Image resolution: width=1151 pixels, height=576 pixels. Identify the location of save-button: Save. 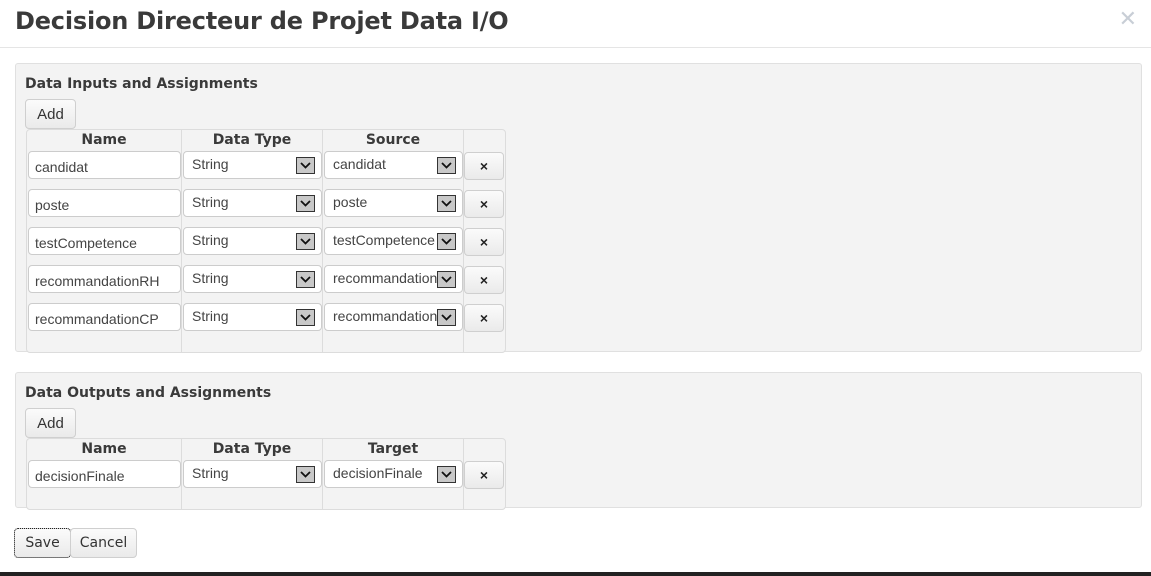
(42, 543).